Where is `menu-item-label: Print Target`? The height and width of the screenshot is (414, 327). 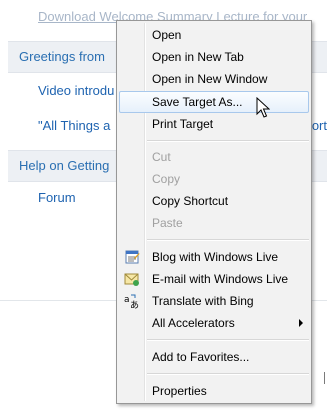 menu-item-label: Print Target is located at coordinates (183, 124).